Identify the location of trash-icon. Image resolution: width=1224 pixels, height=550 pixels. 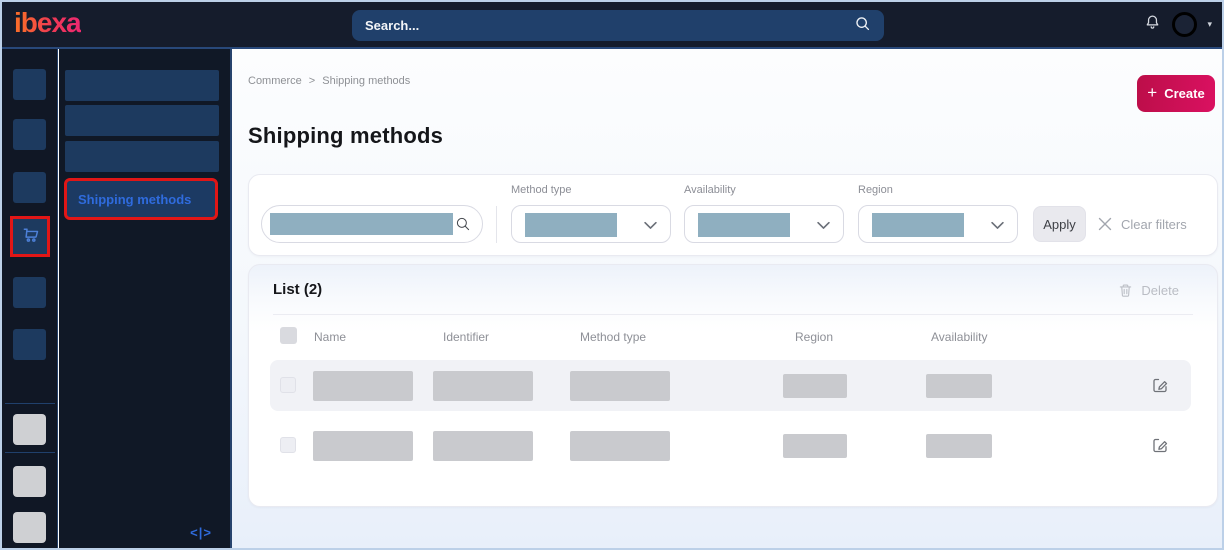
(1126, 290).